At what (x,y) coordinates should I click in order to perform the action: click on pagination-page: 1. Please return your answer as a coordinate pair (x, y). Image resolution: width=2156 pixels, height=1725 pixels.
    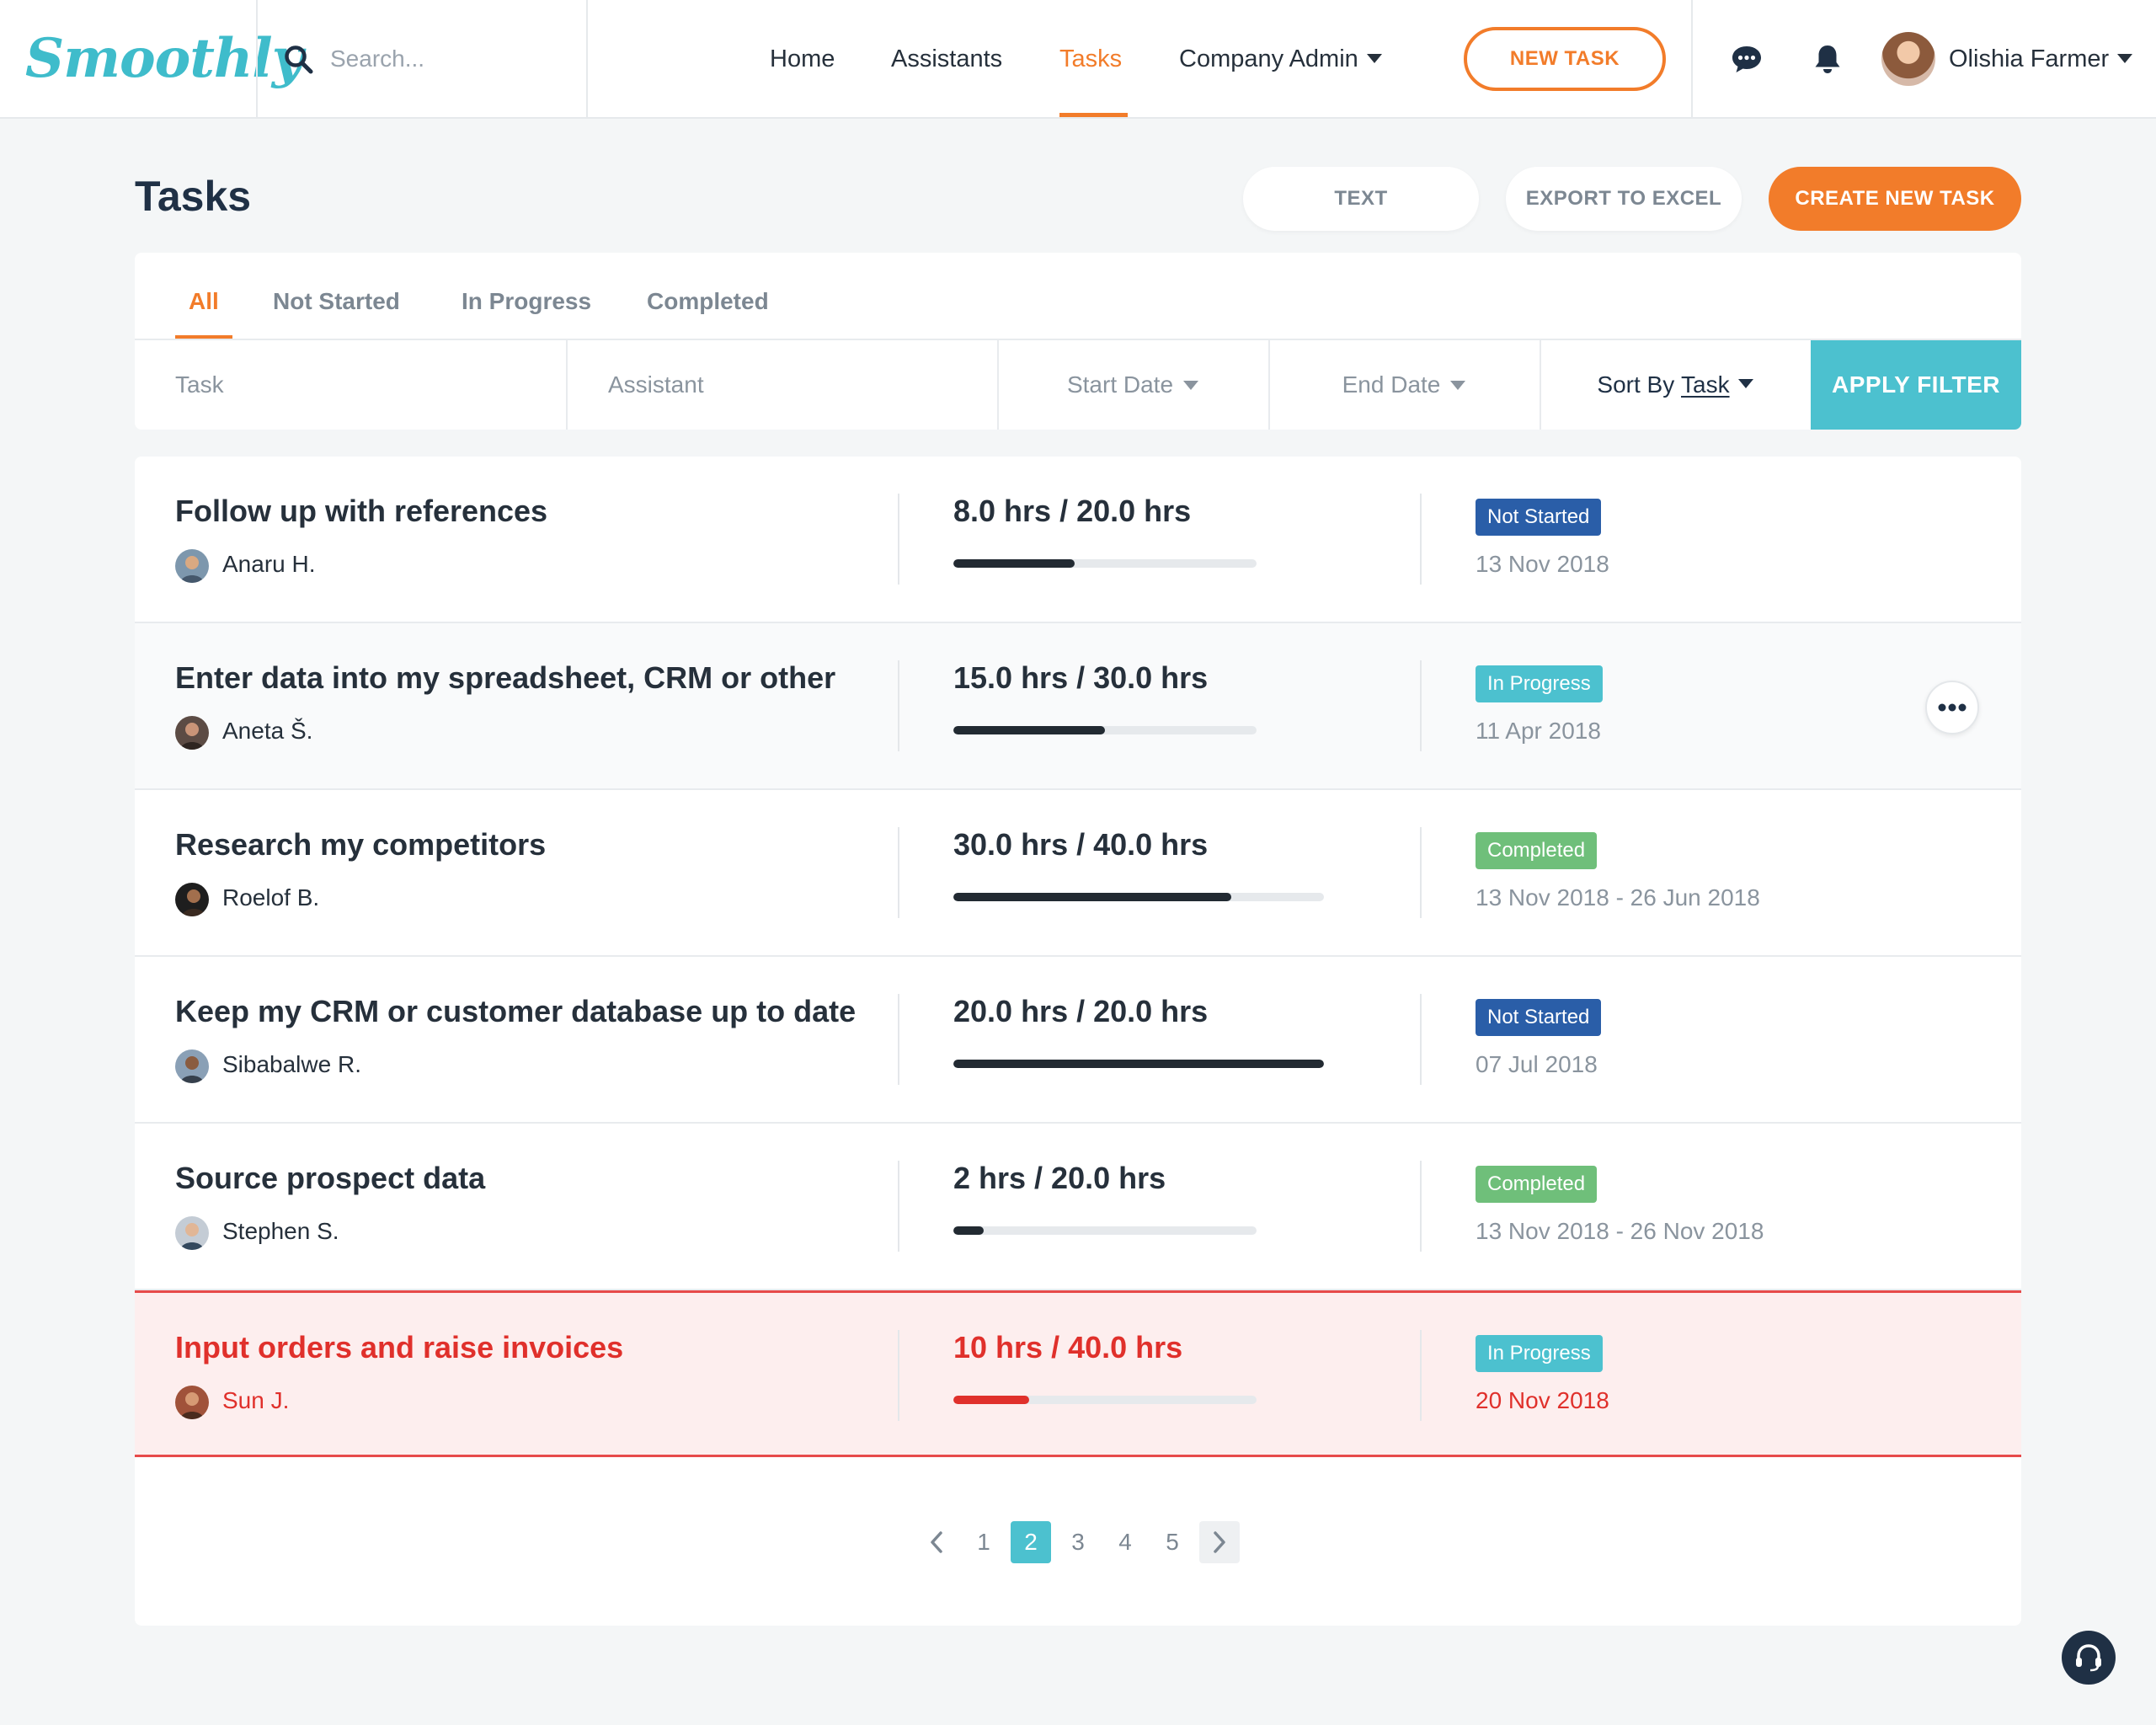
    Looking at the image, I should click on (983, 1542).